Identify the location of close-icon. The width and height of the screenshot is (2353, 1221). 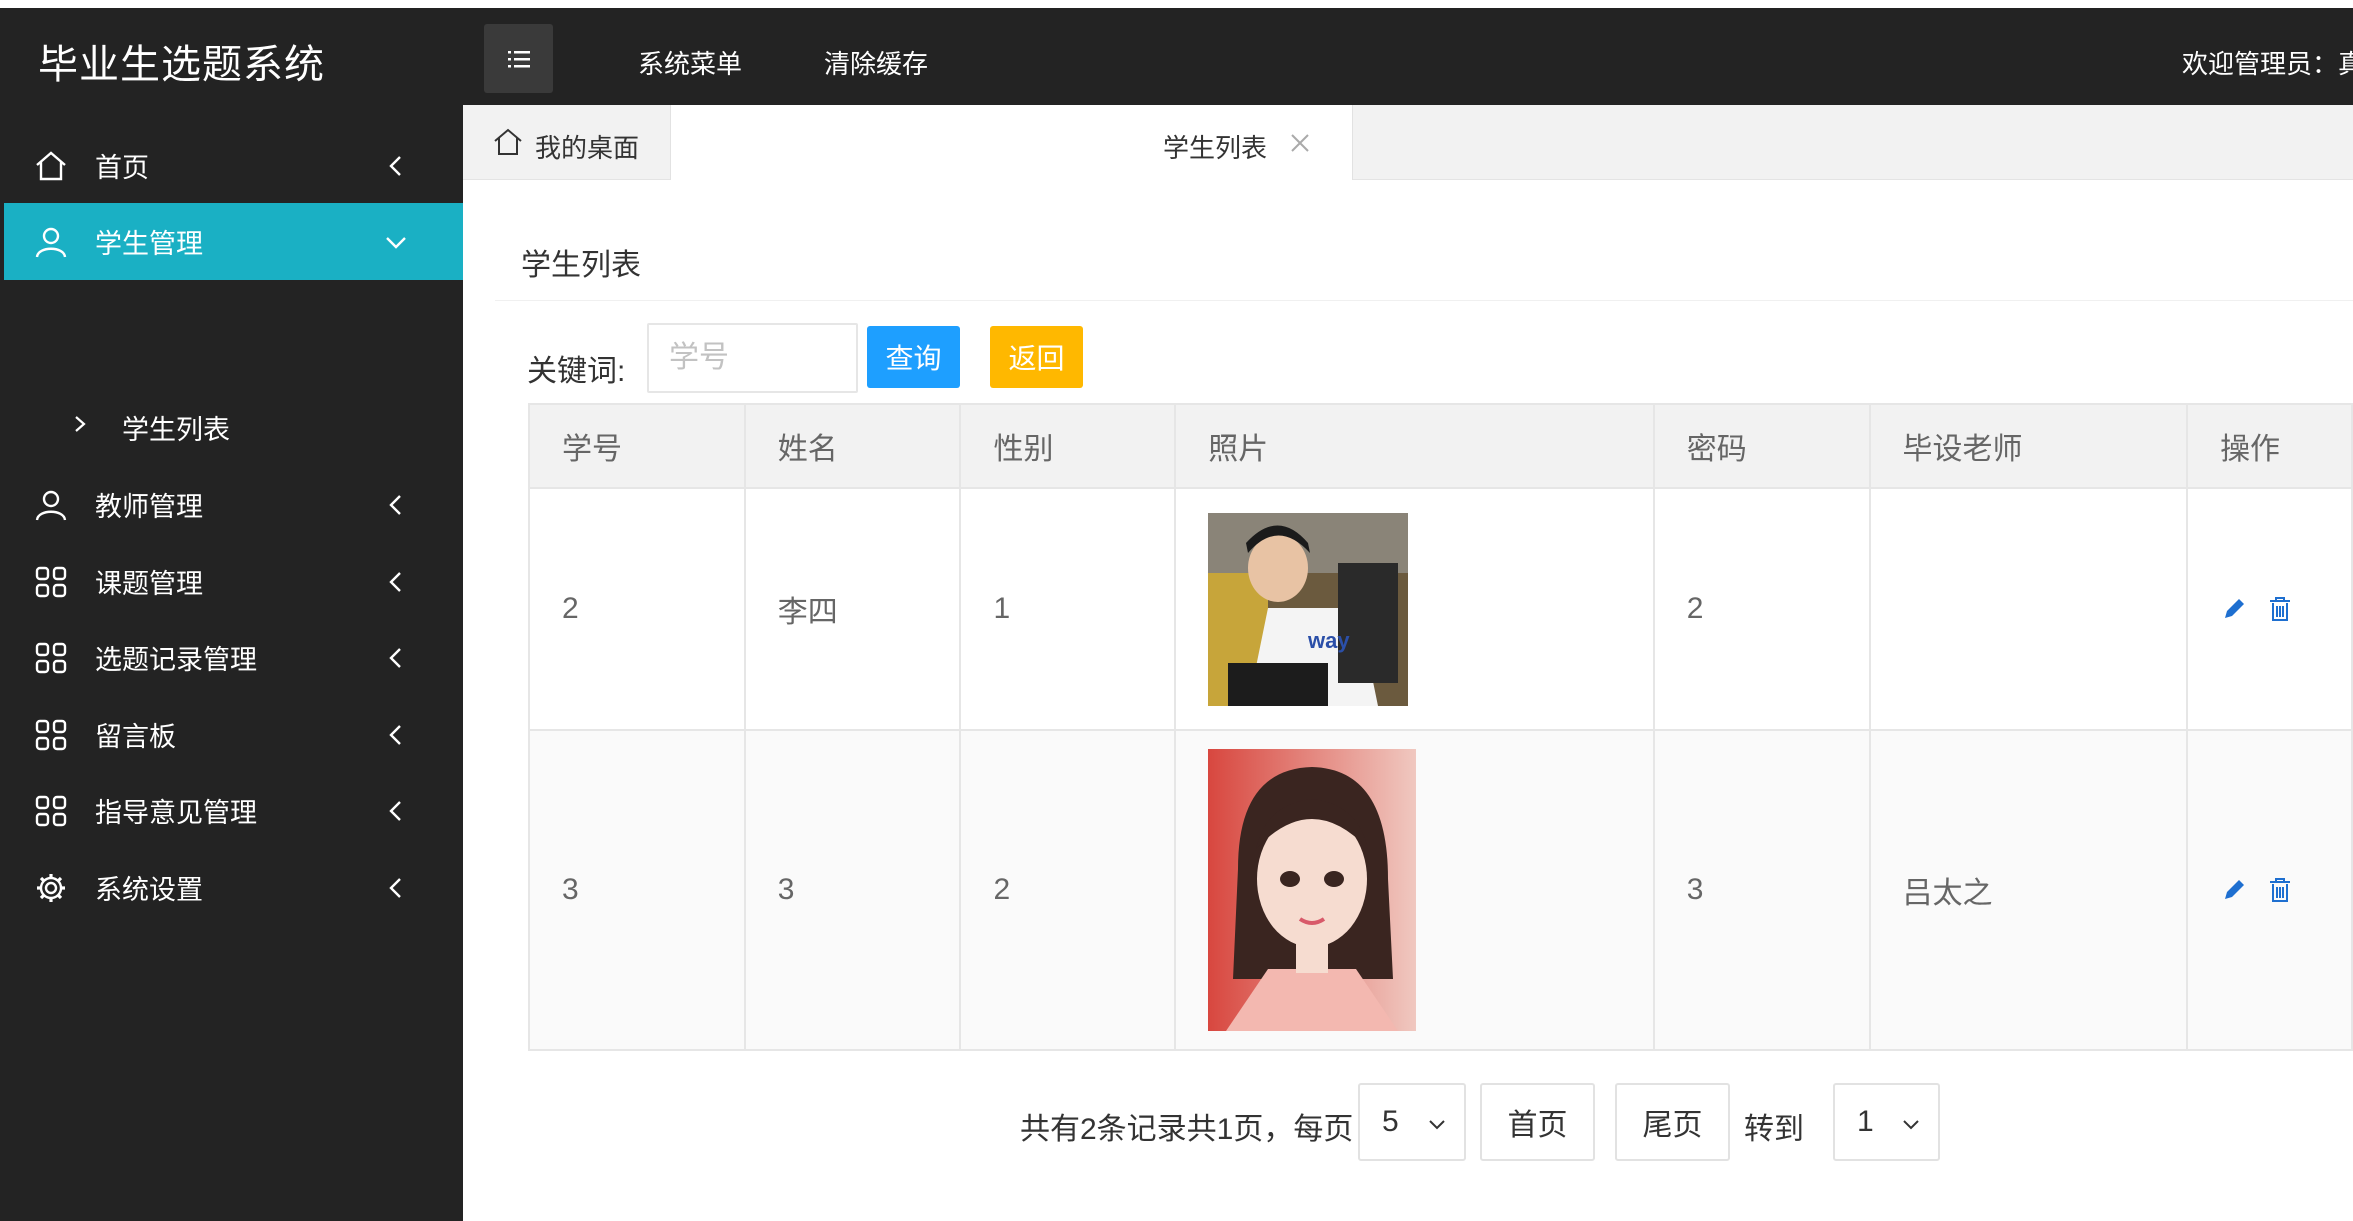
(1300, 143).